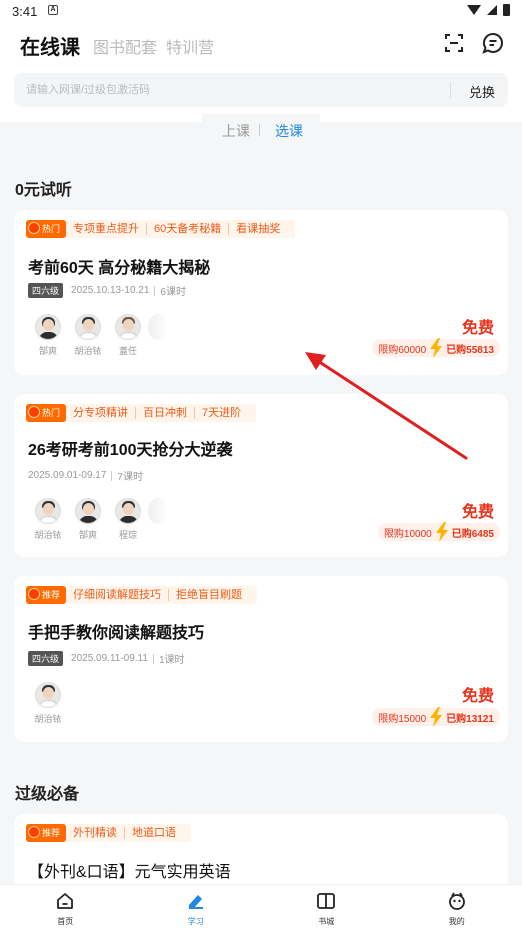 This screenshot has height=928, width=522. Describe the element at coordinates (47, 351) in the screenshot. I see `teacher-name: 郜爽` at that location.